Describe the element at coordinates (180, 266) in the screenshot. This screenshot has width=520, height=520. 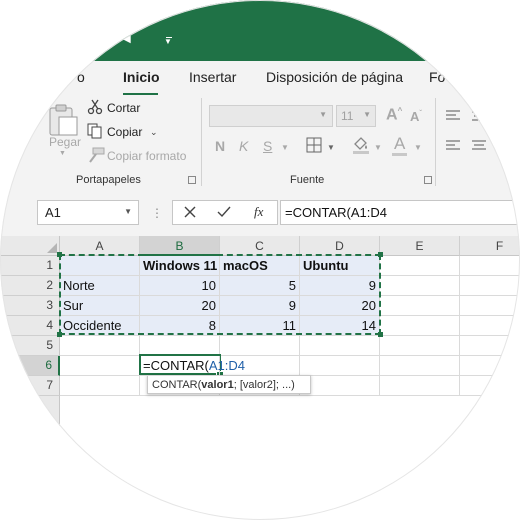
I see `cell-b1: Windows 11` at that location.